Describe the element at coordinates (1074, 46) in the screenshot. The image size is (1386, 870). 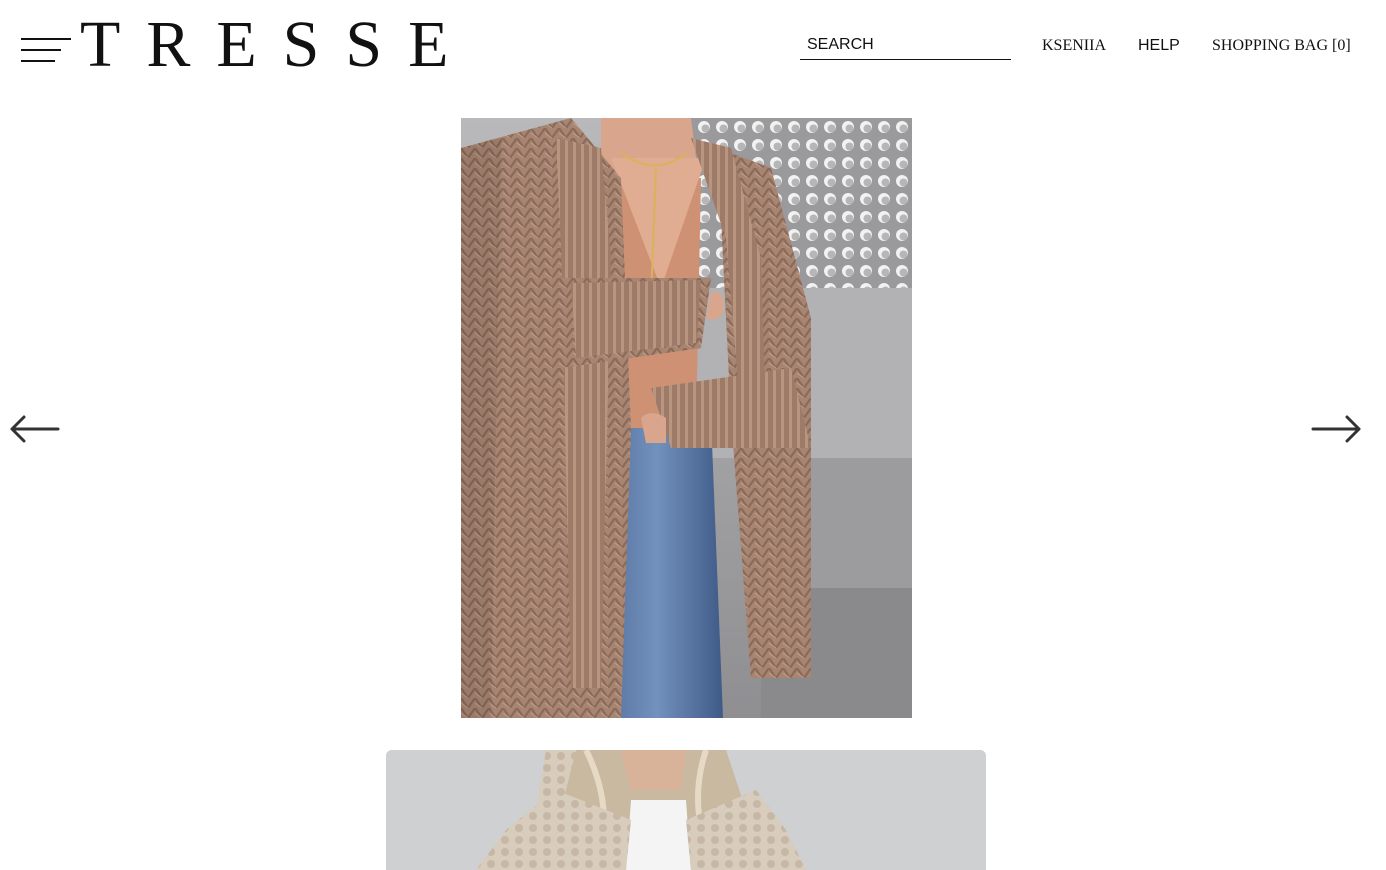
I see `account-link: KSENIIA` at that location.